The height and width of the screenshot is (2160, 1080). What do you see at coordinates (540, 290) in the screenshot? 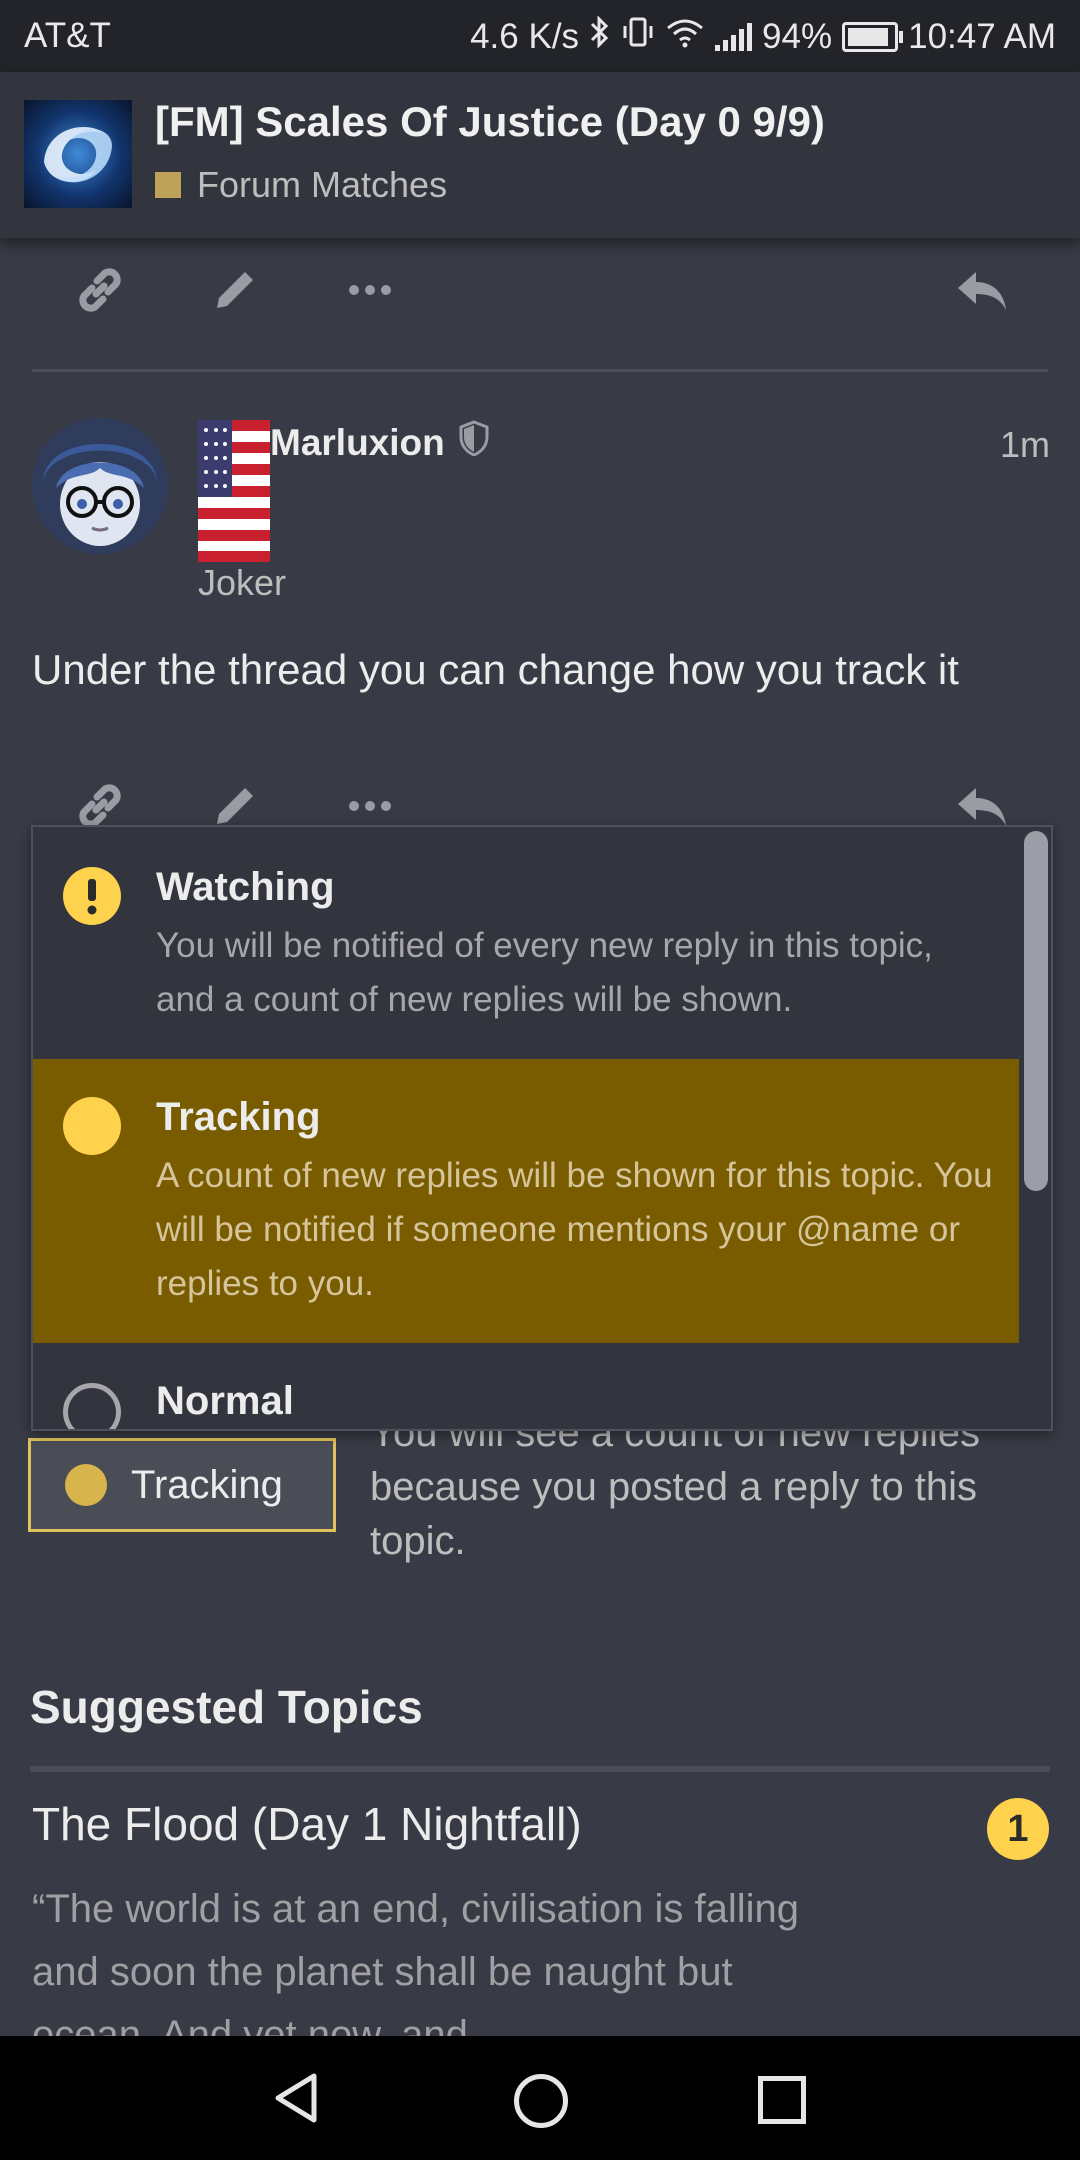
I see `post-actions-previous` at bounding box center [540, 290].